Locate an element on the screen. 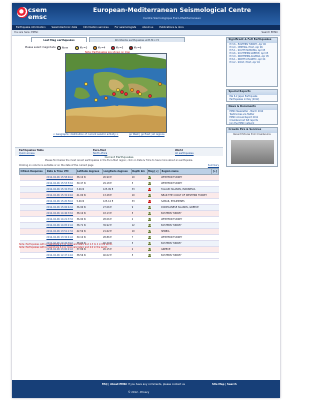  footer-copyright: © 2012 - Privacy is located at coordinates (139, 392).